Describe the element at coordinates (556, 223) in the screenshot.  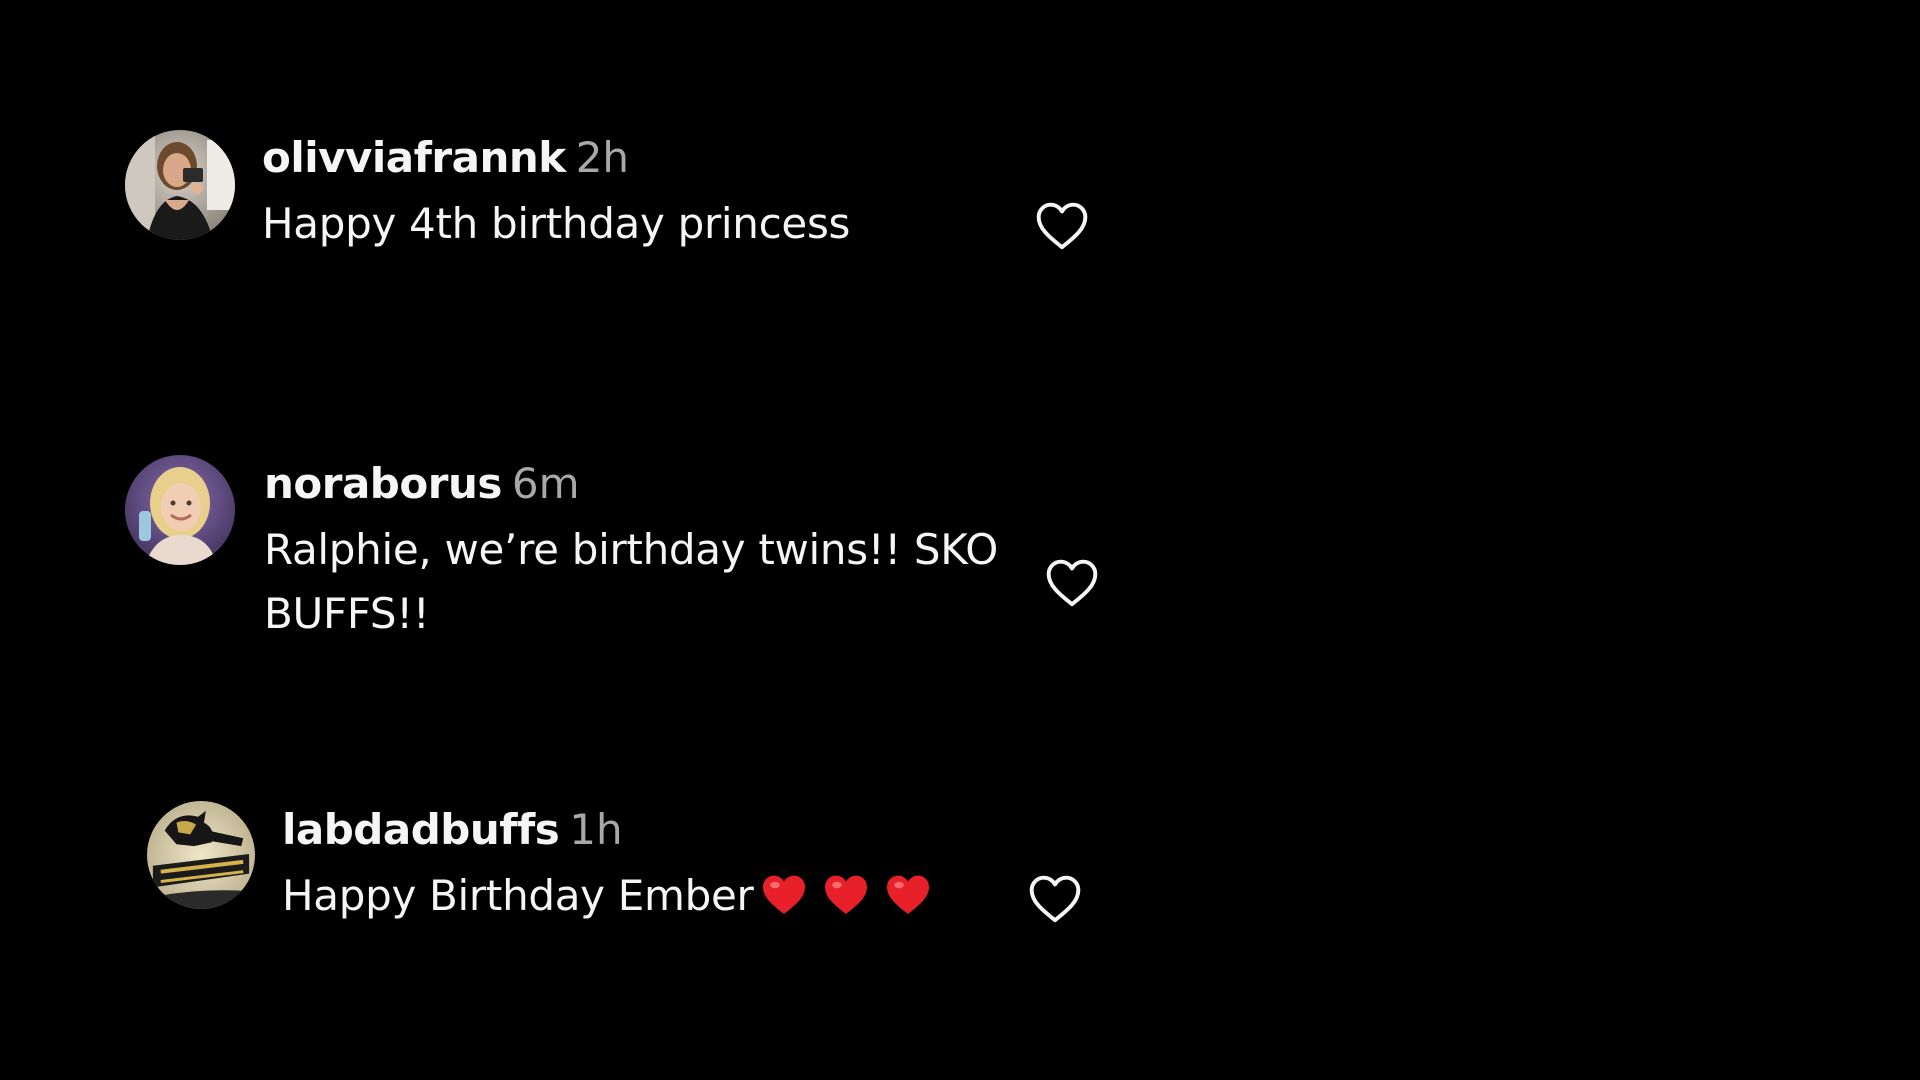
I see `comment-text: Happy 4th birthday princess` at that location.